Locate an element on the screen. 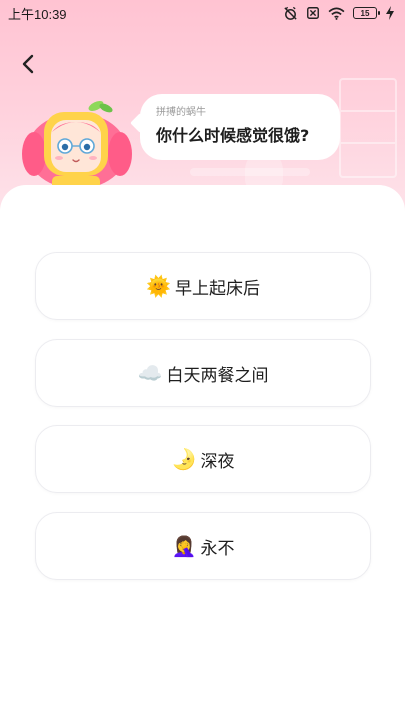  option-morning: 🌞 早上起床后 is located at coordinates (203, 286).